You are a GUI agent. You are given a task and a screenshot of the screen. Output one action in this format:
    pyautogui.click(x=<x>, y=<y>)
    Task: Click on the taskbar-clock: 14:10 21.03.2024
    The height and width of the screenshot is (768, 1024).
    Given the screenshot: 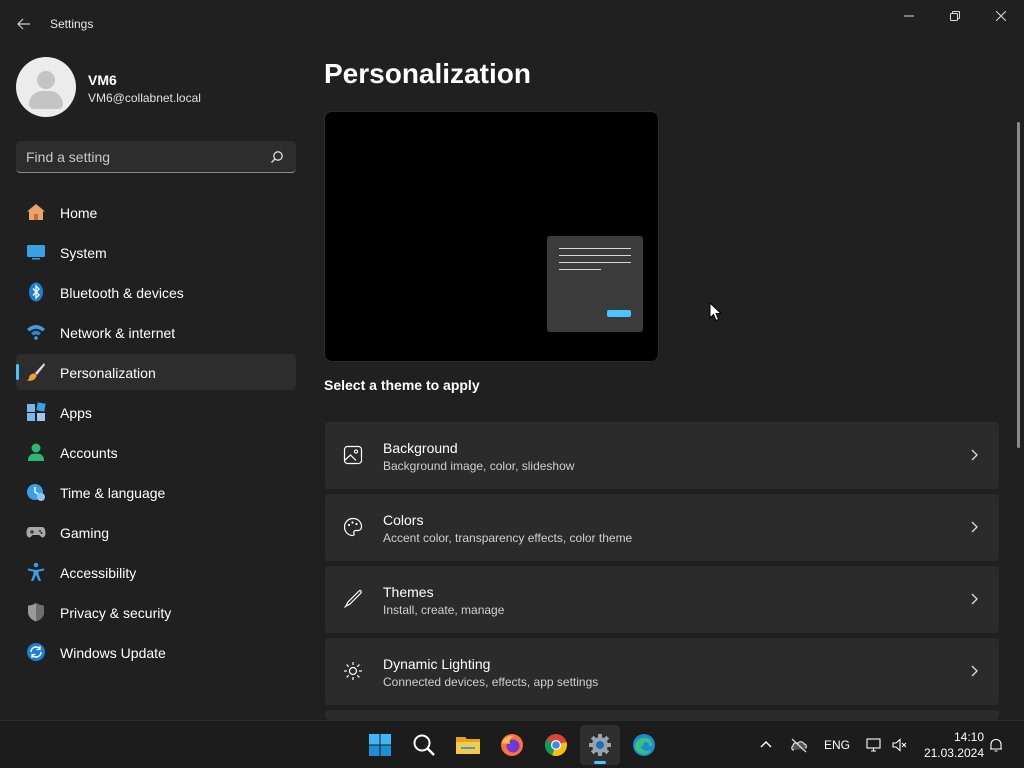 What is the action you would take?
    pyautogui.click(x=952, y=745)
    